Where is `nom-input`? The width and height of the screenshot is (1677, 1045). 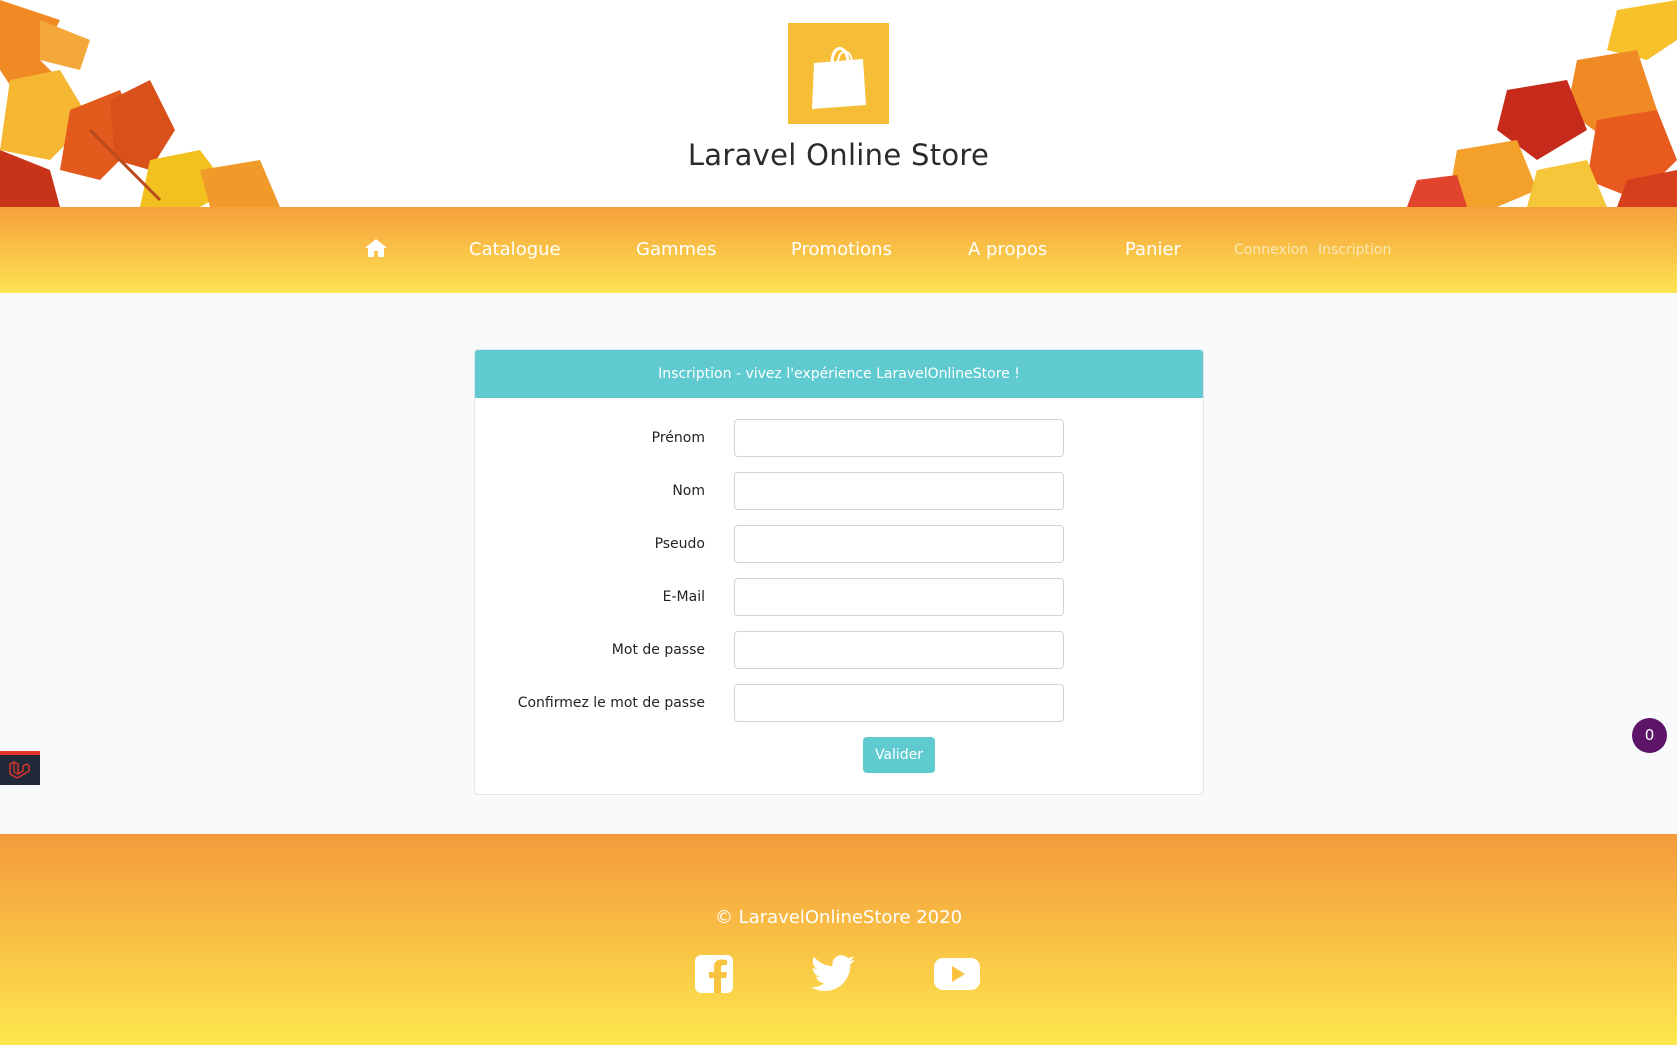 nom-input is located at coordinates (899, 491).